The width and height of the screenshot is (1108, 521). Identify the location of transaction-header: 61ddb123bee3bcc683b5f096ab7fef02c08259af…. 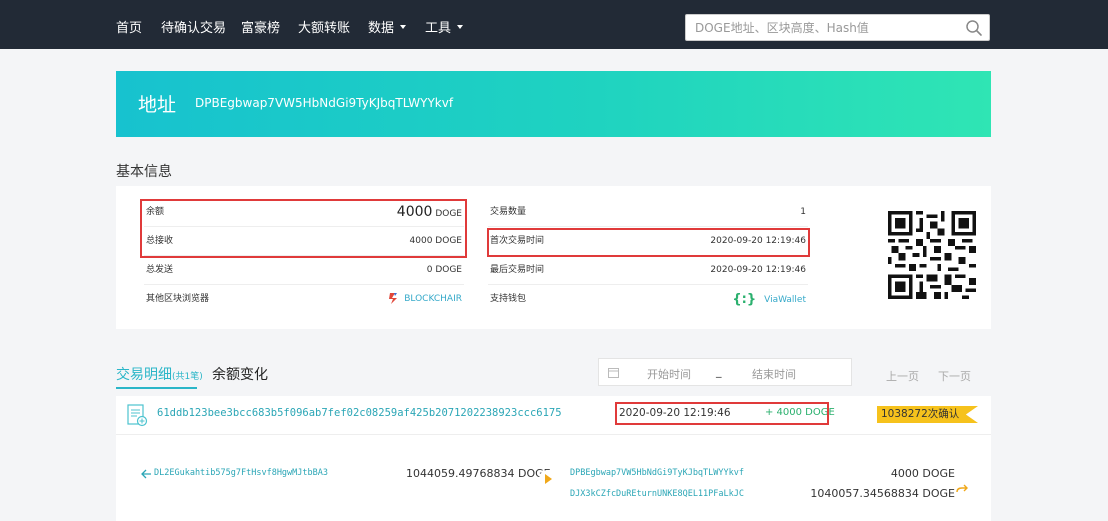
(553, 415).